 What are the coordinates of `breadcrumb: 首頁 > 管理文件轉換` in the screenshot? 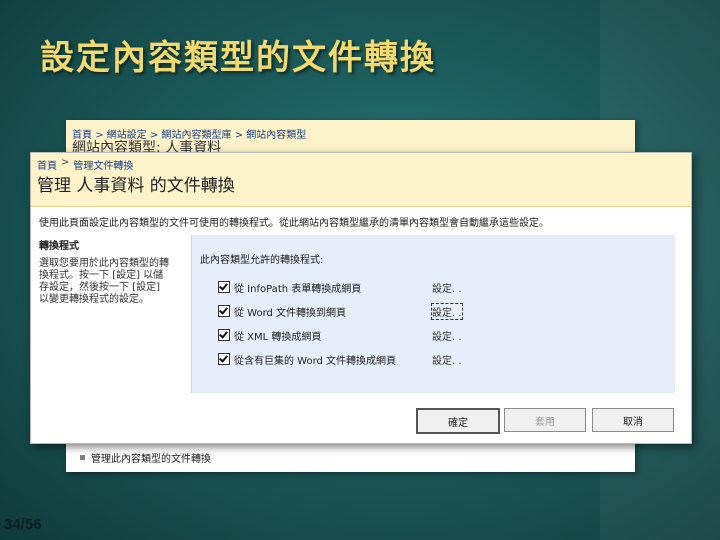 It's located at (85, 164).